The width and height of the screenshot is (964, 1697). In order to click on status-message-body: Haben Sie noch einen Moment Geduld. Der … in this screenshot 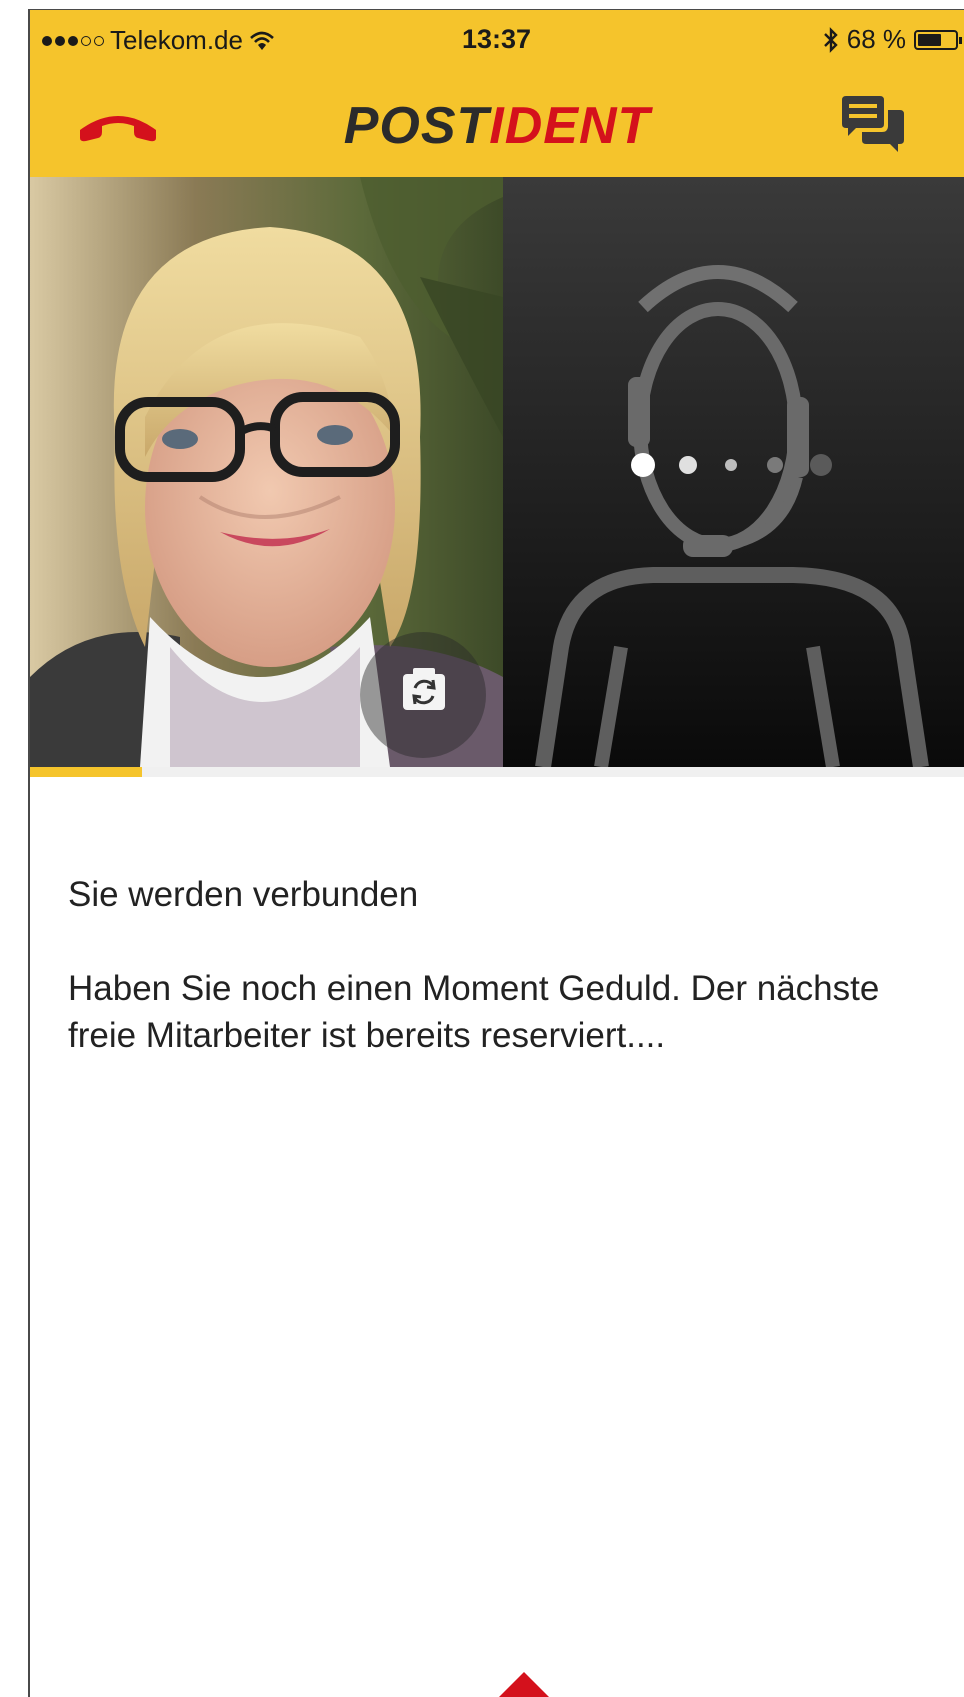, I will do `click(474, 1012)`.